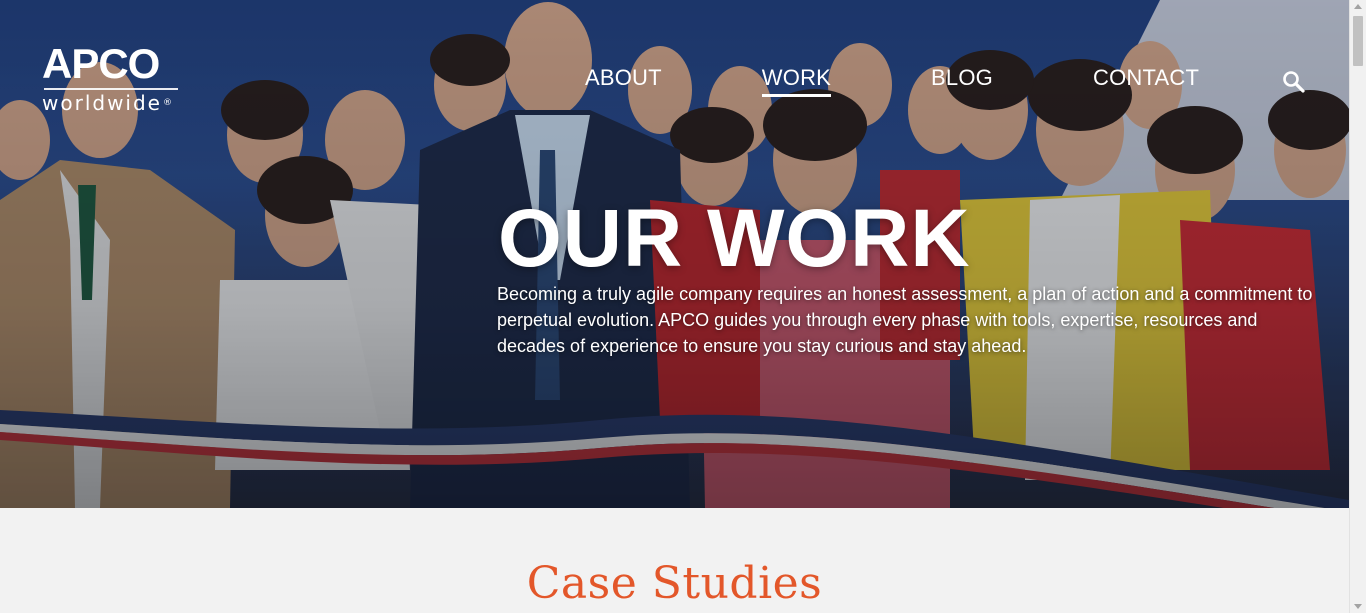 This screenshot has height=613, width=1366. What do you see at coordinates (168, 103) in the screenshot?
I see `logo-registered-mark: ®` at bounding box center [168, 103].